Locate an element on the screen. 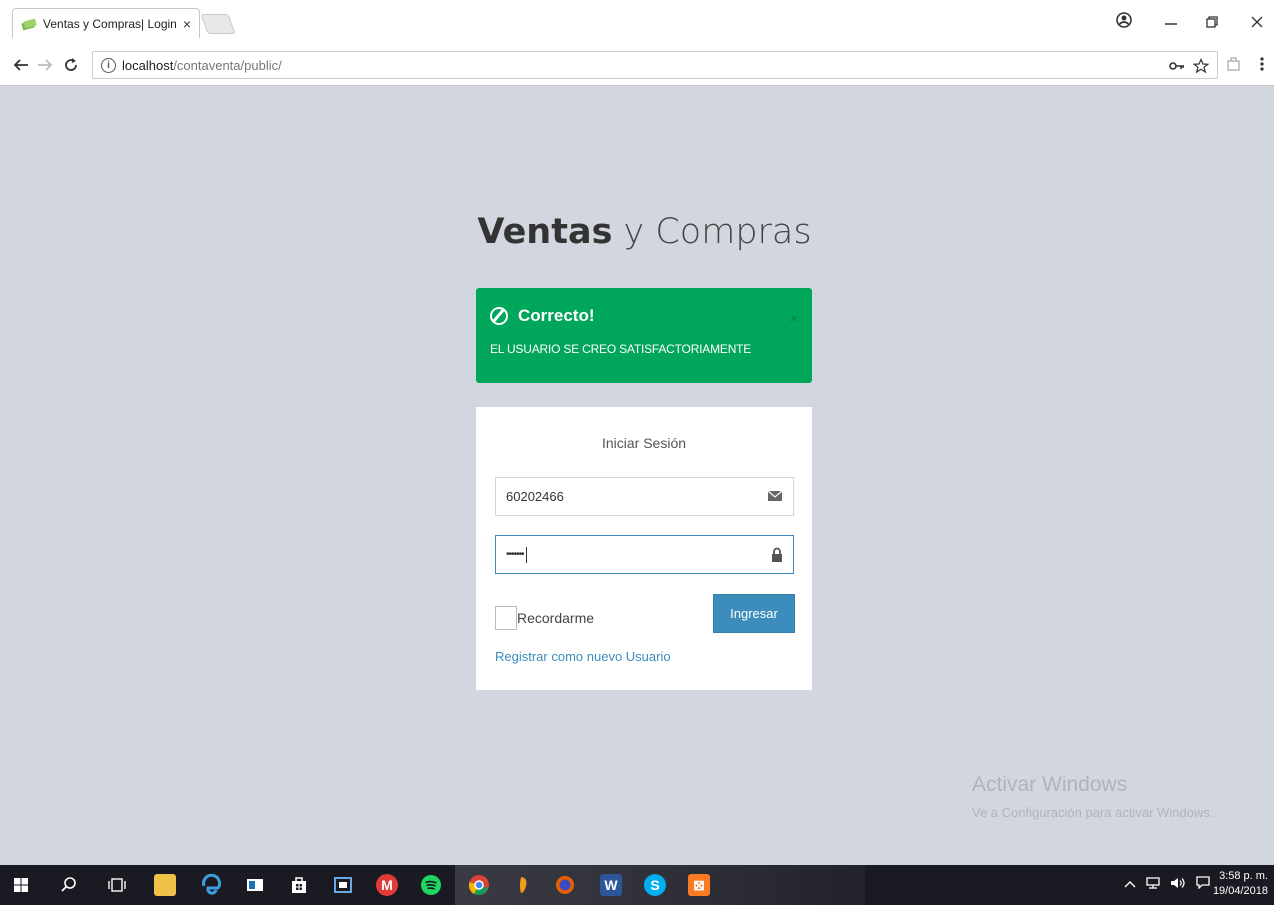 The width and height of the screenshot is (1274, 905). chrome-icon is located at coordinates (479, 885).